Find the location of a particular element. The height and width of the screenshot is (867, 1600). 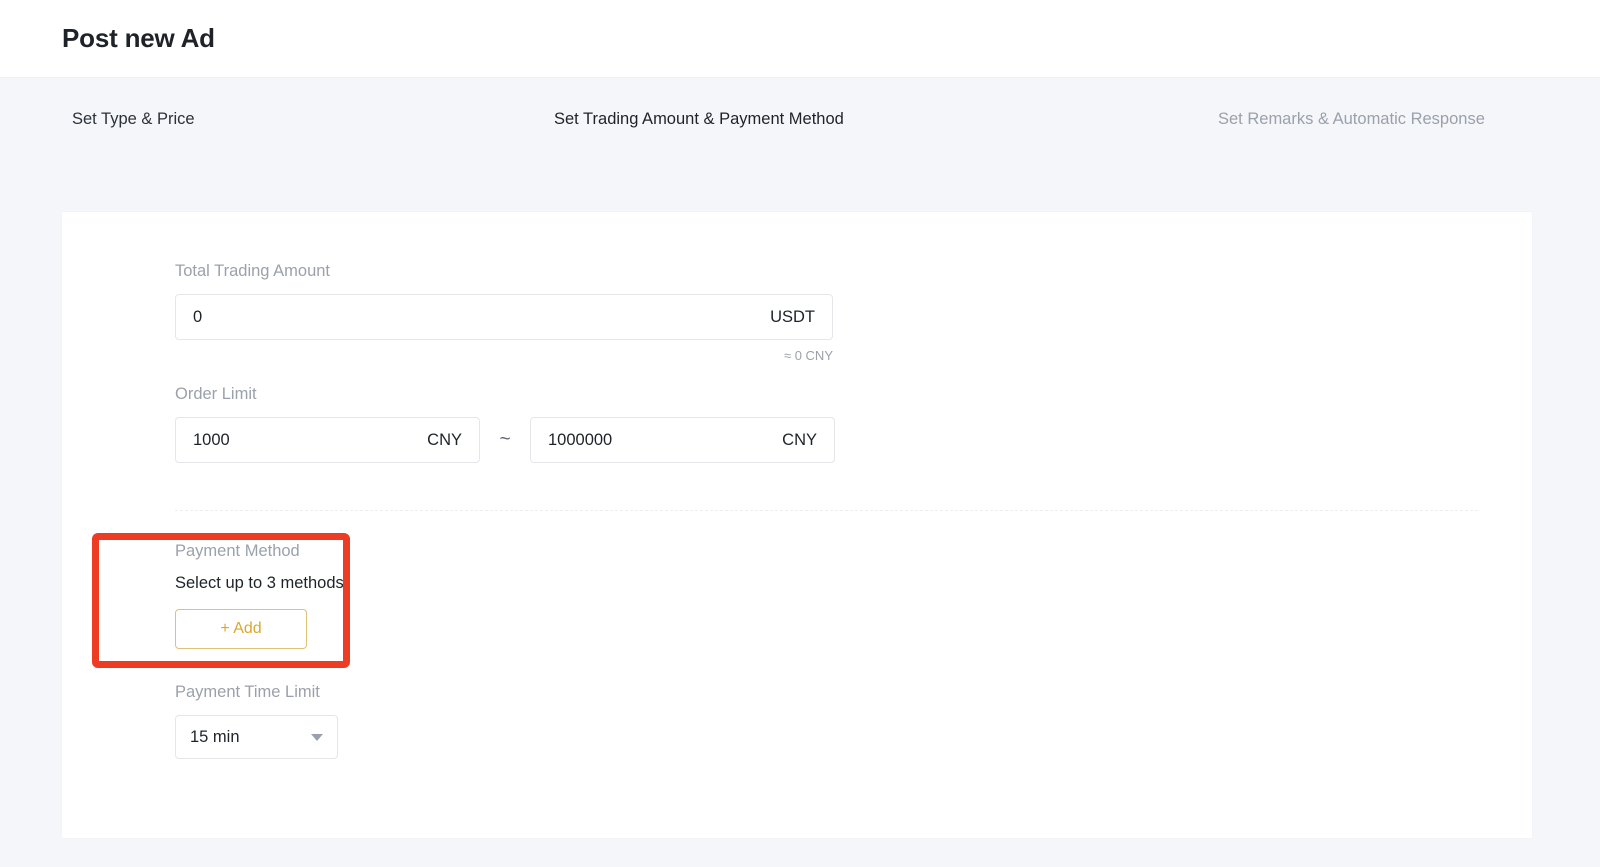

stepper-label-1: Set Type & Price is located at coordinates (133, 119).